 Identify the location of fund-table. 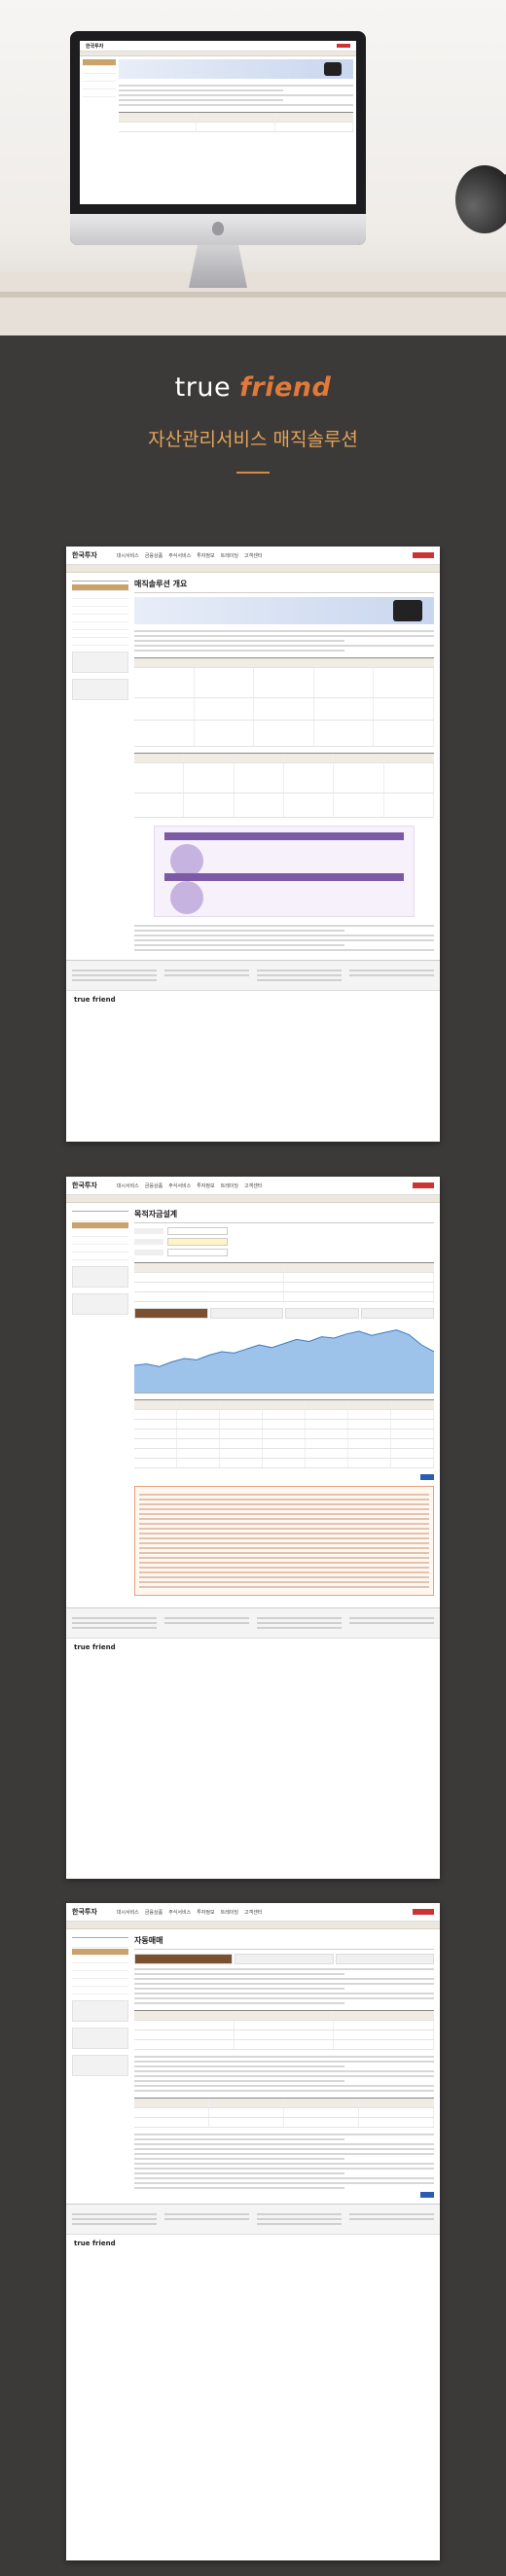
(284, 1434).